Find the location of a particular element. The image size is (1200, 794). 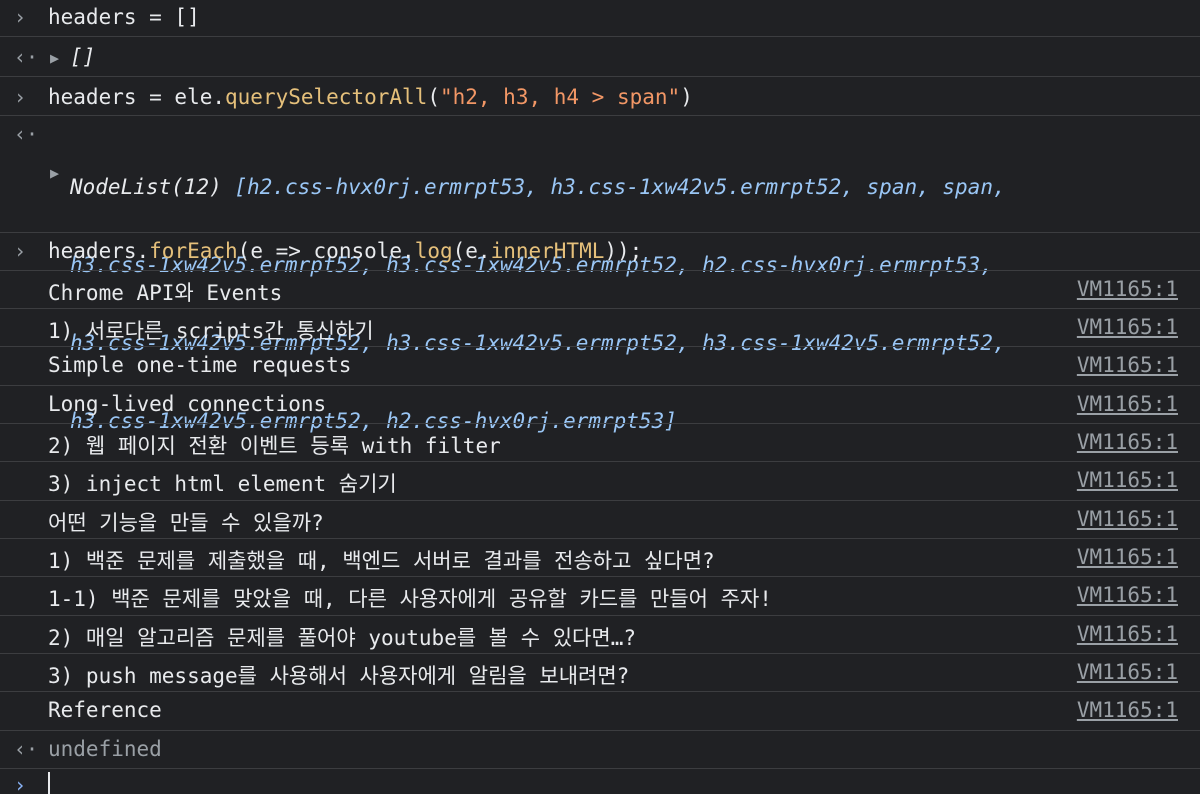

log-message: Reference is located at coordinates (105, 710).